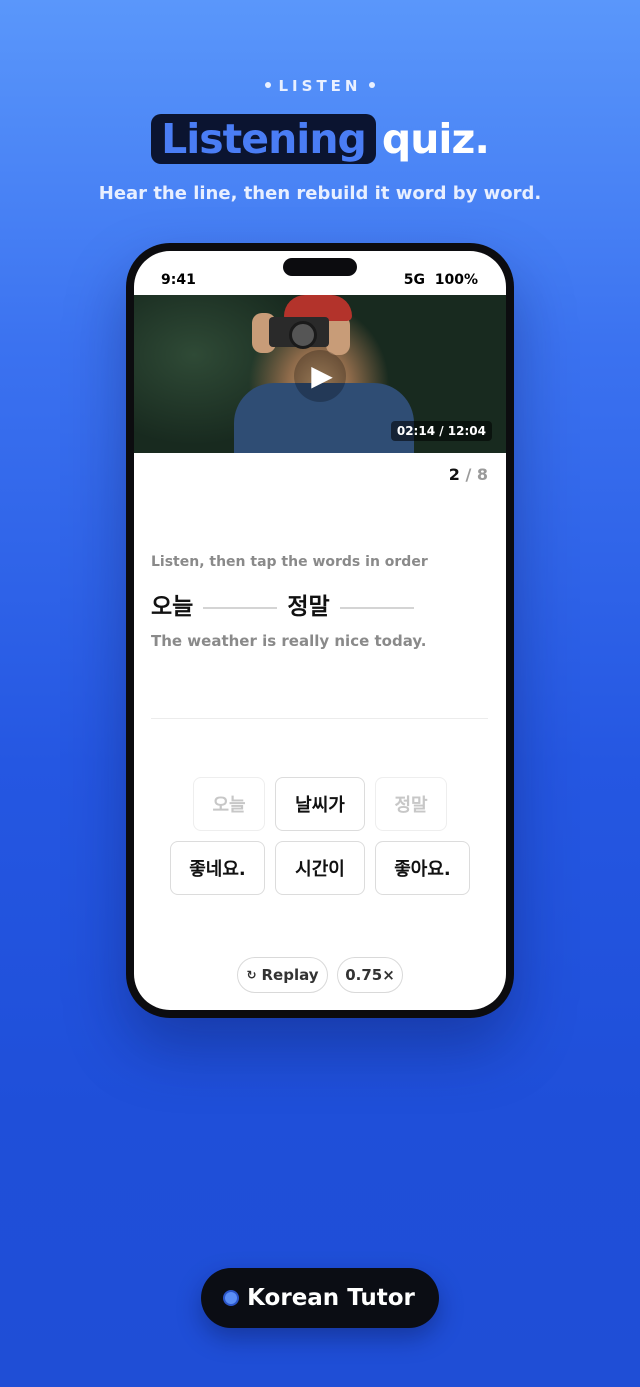 Image resolution: width=640 pixels, height=1387 pixels. Describe the element at coordinates (456, 280) in the screenshot. I see `status-battery: 100%` at that location.